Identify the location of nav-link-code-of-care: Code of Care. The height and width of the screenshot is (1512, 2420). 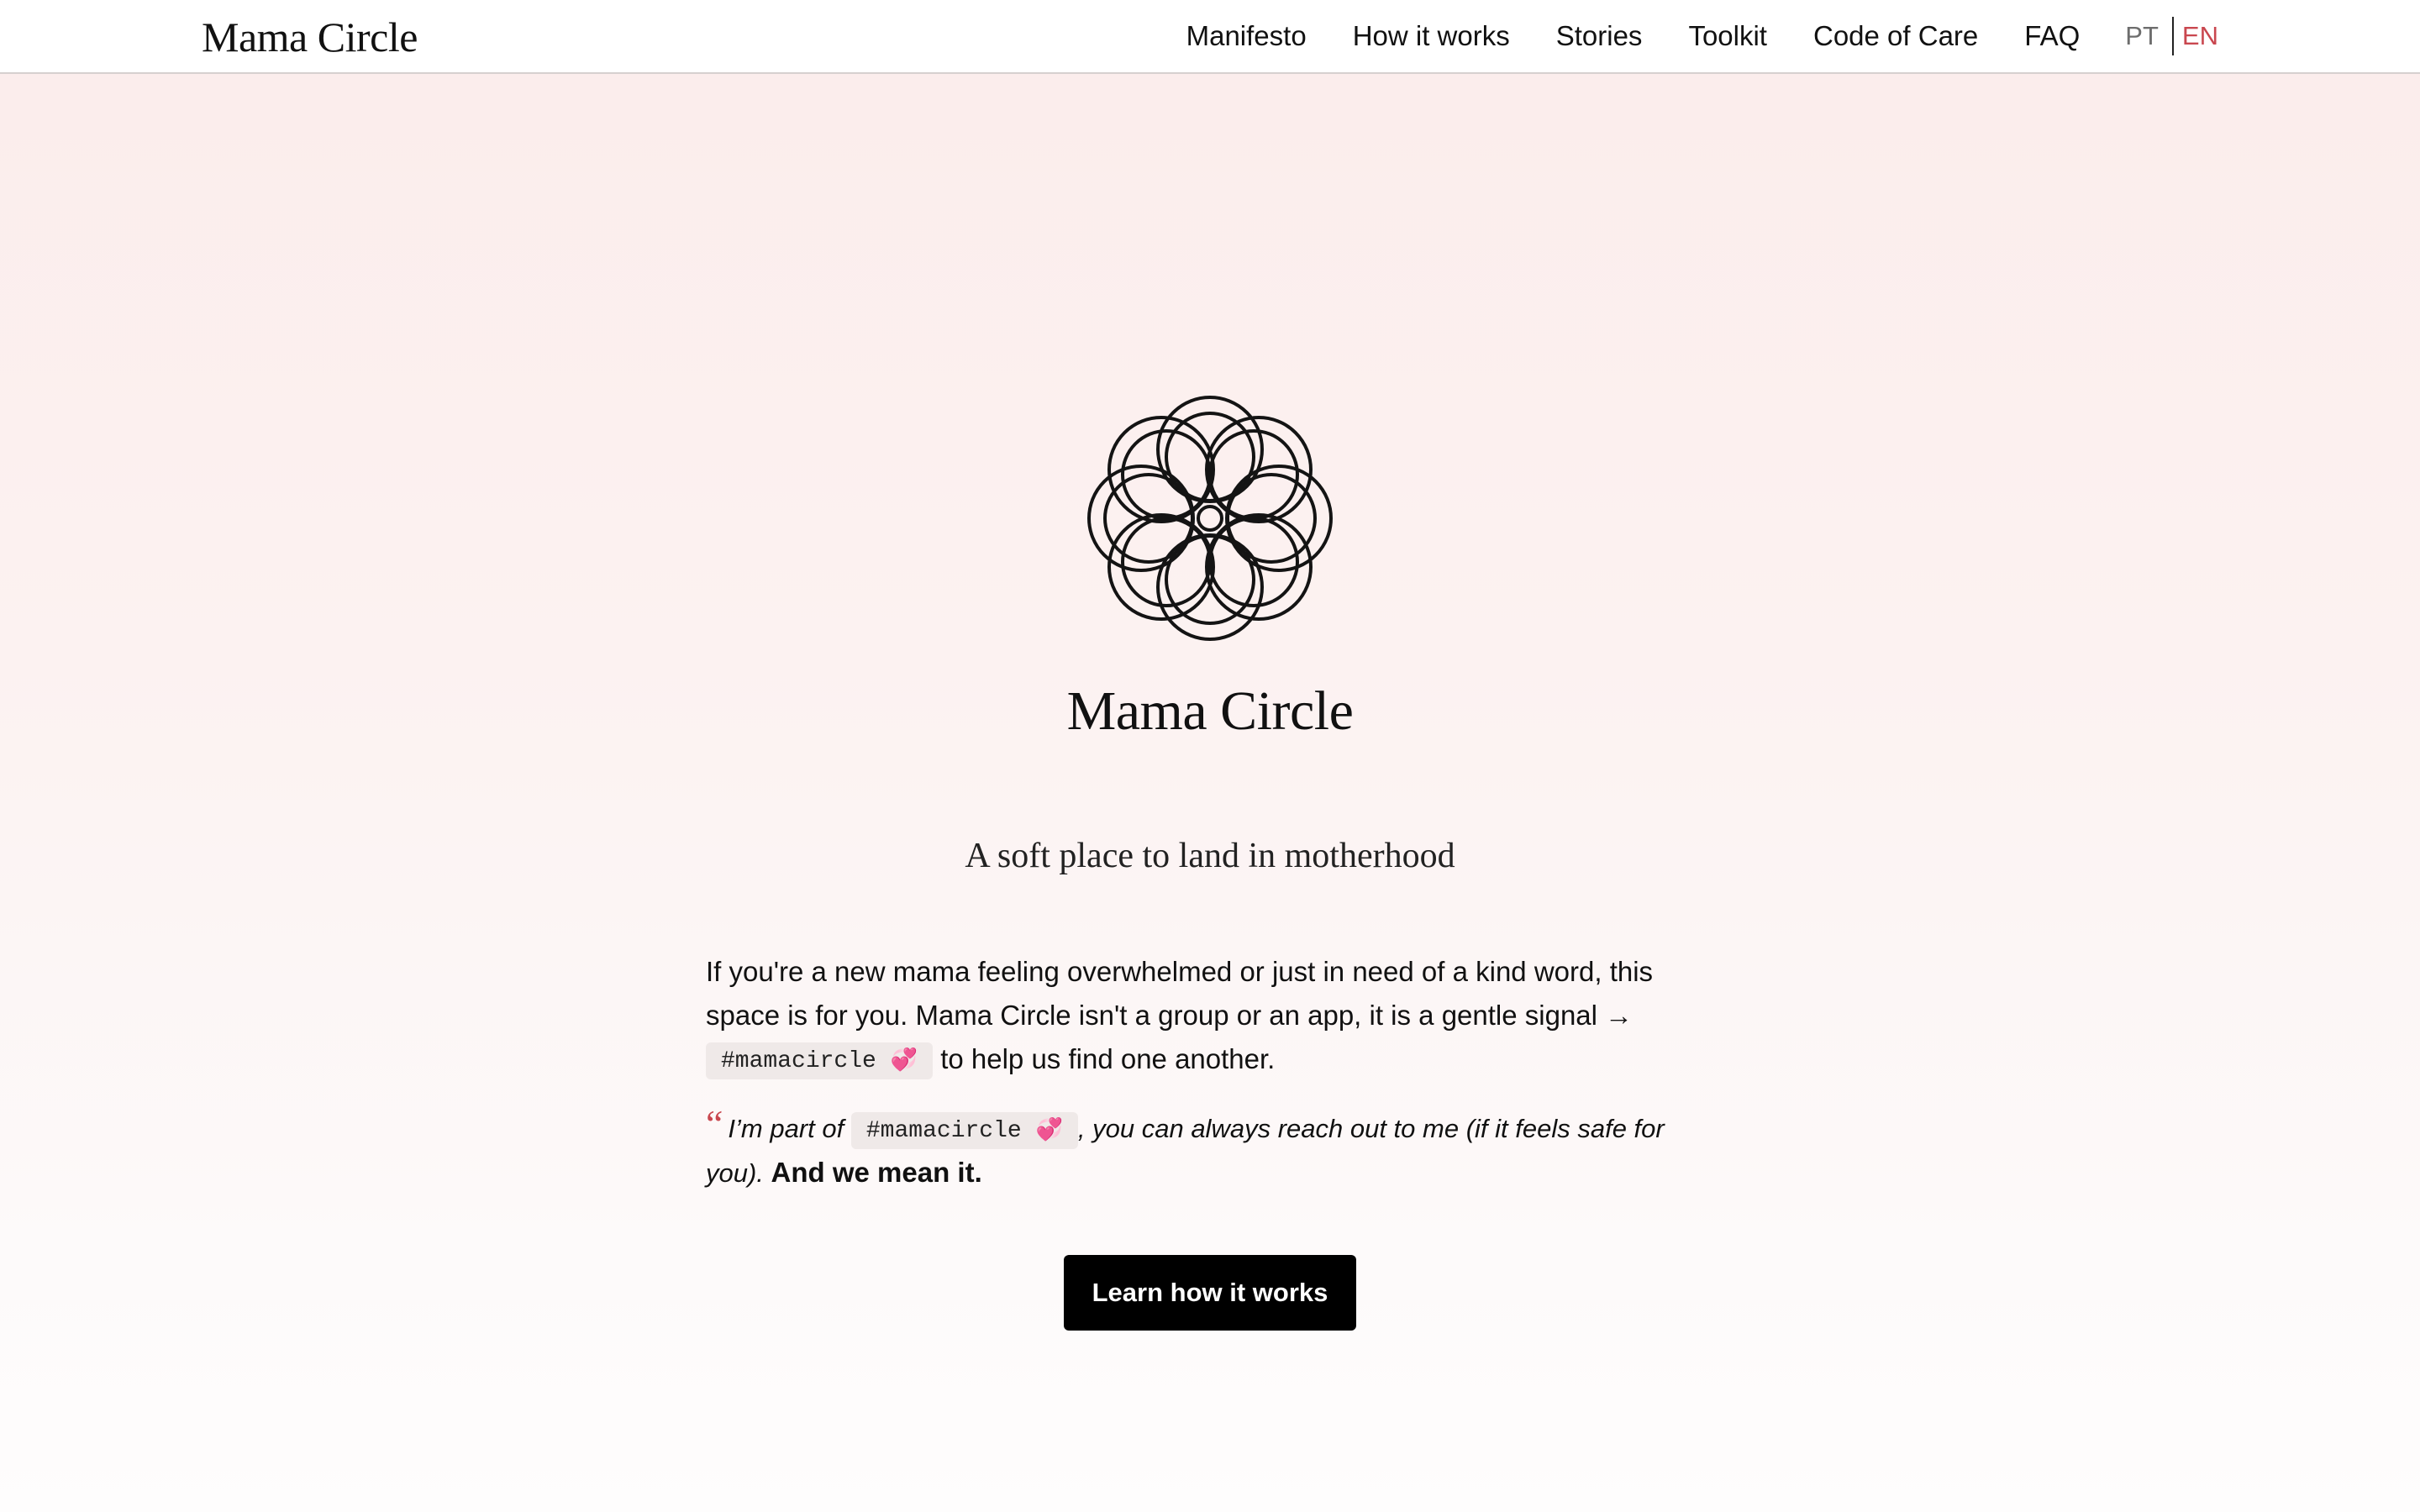
(1895, 36).